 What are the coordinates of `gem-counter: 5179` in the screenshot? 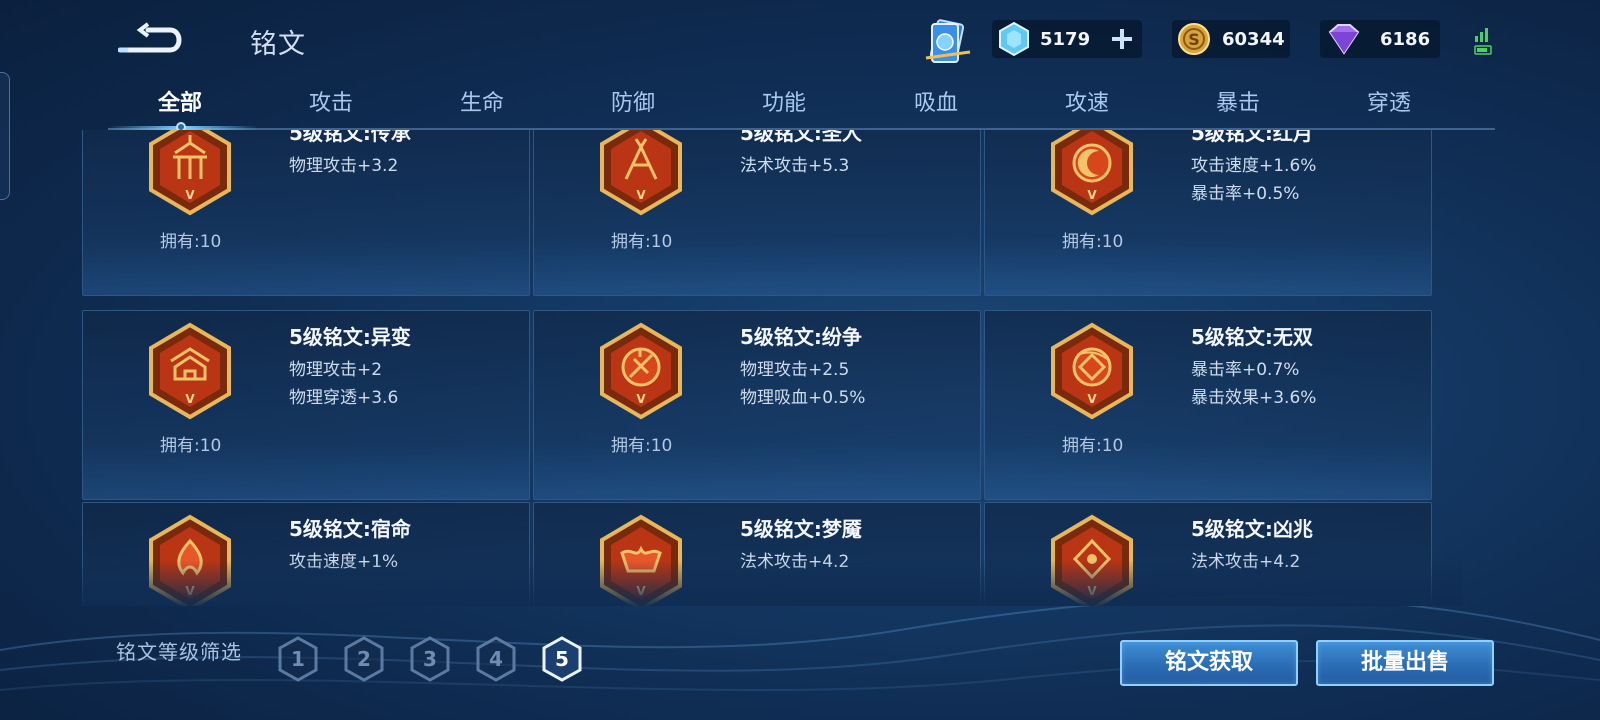 It's located at (1067, 39).